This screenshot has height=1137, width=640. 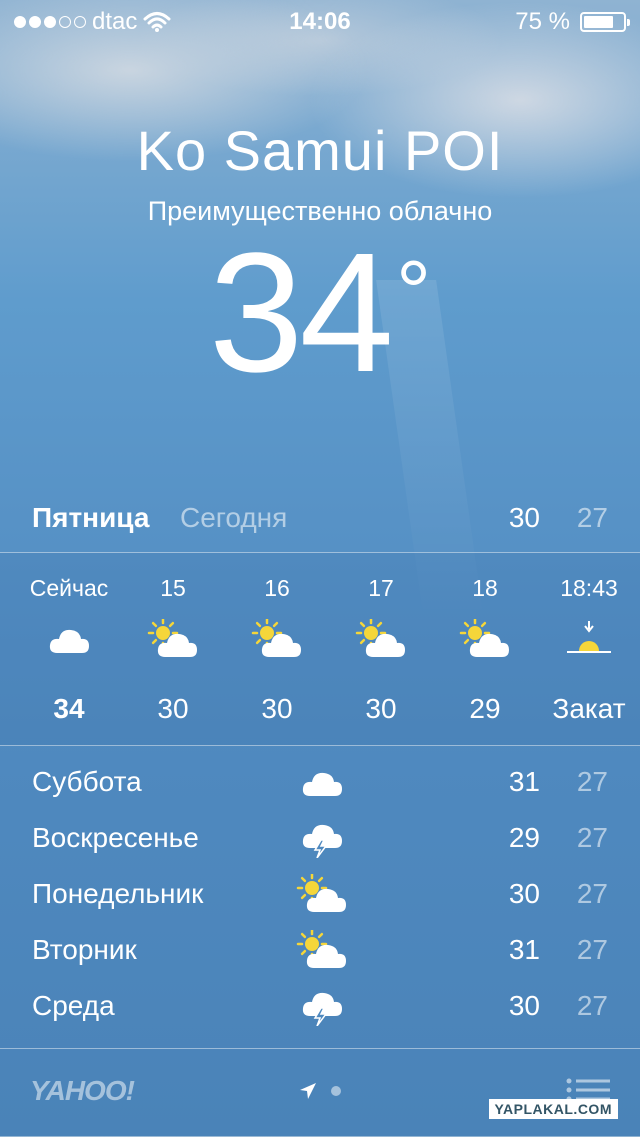 What do you see at coordinates (413, 291) in the screenshot?
I see `degree-symbol: °` at bounding box center [413, 291].